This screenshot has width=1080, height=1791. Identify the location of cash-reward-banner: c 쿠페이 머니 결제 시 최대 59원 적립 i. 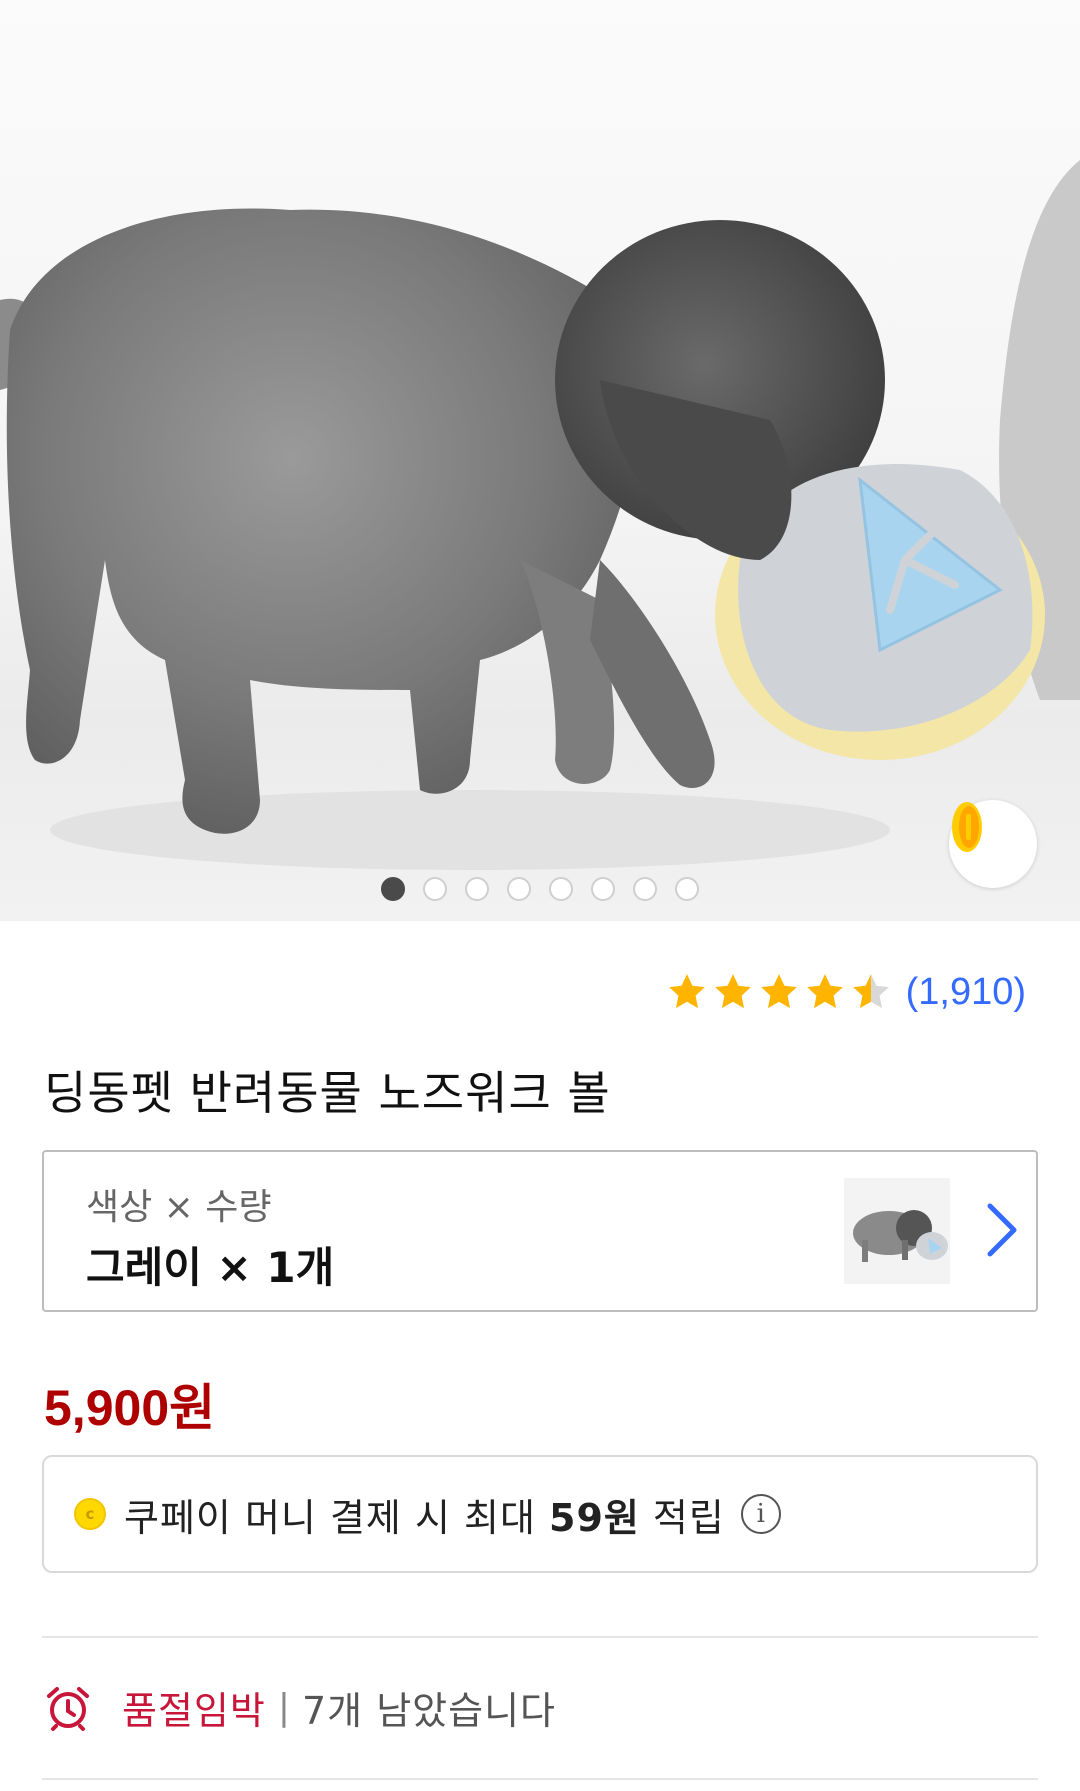
(540, 1514).